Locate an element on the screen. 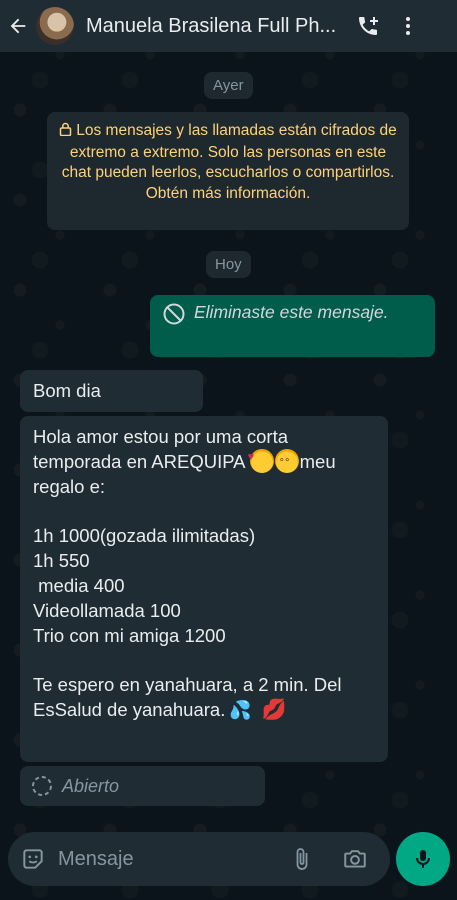  back-arrow-icon is located at coordinates (18, 26).